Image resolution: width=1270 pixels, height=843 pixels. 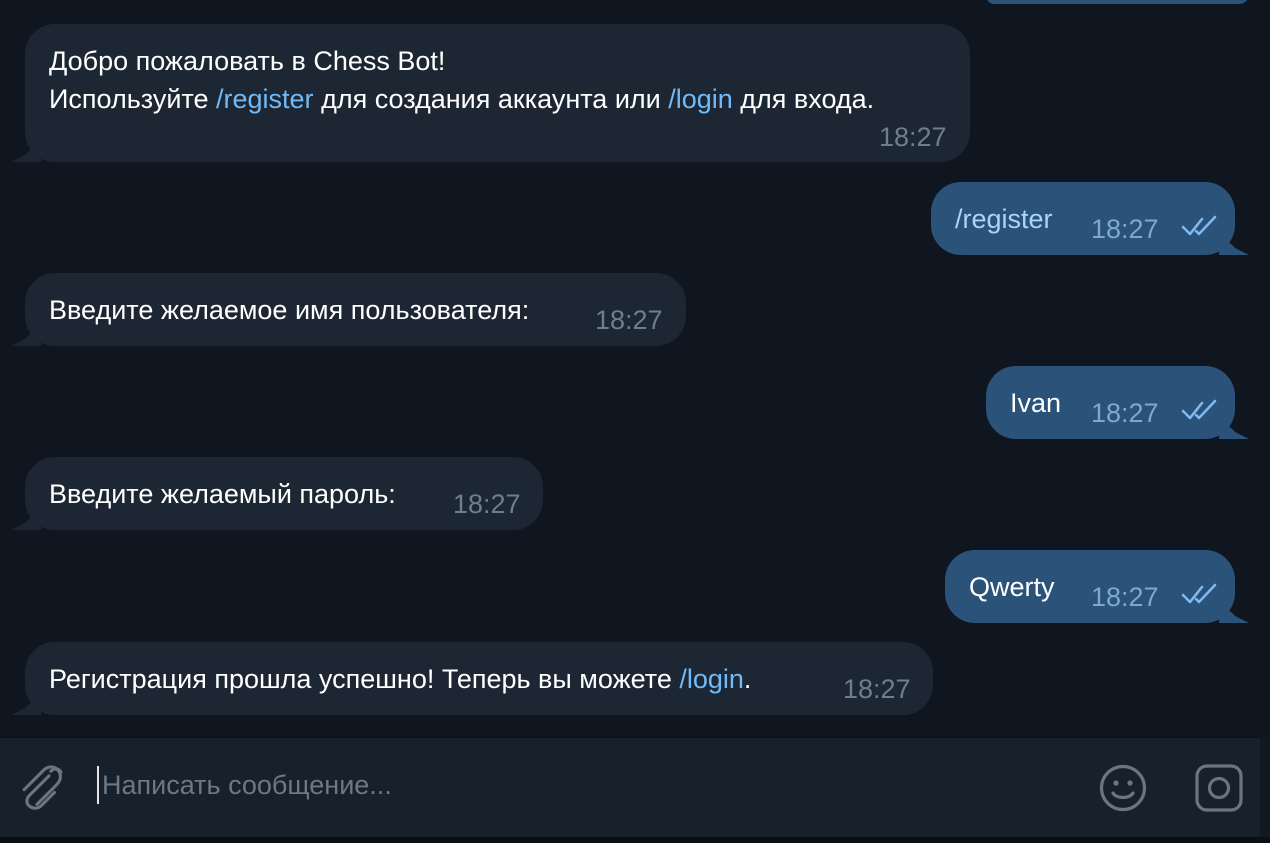 I want to click on message-bubble-outgoing: Ivan 18:27, so click(x=1110, y=402).